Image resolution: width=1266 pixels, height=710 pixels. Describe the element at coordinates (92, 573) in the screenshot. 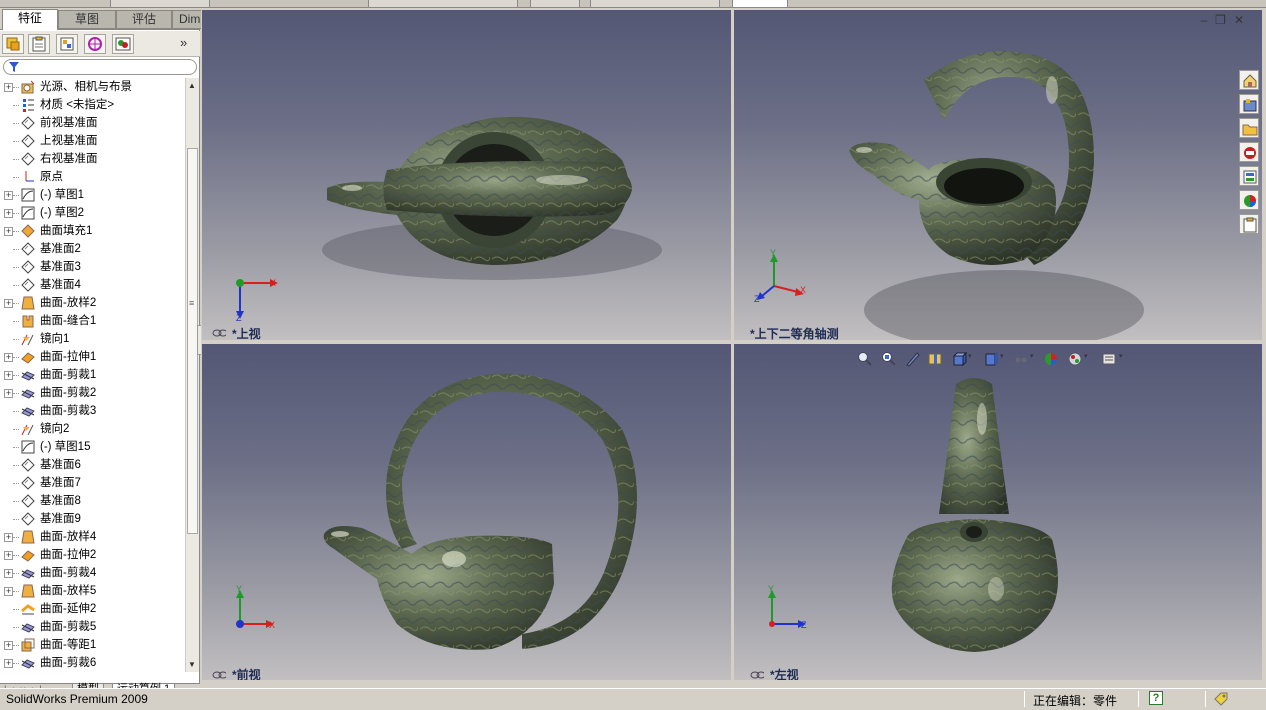

I see `tree-item: + 曲面-剪裁4` at that location.